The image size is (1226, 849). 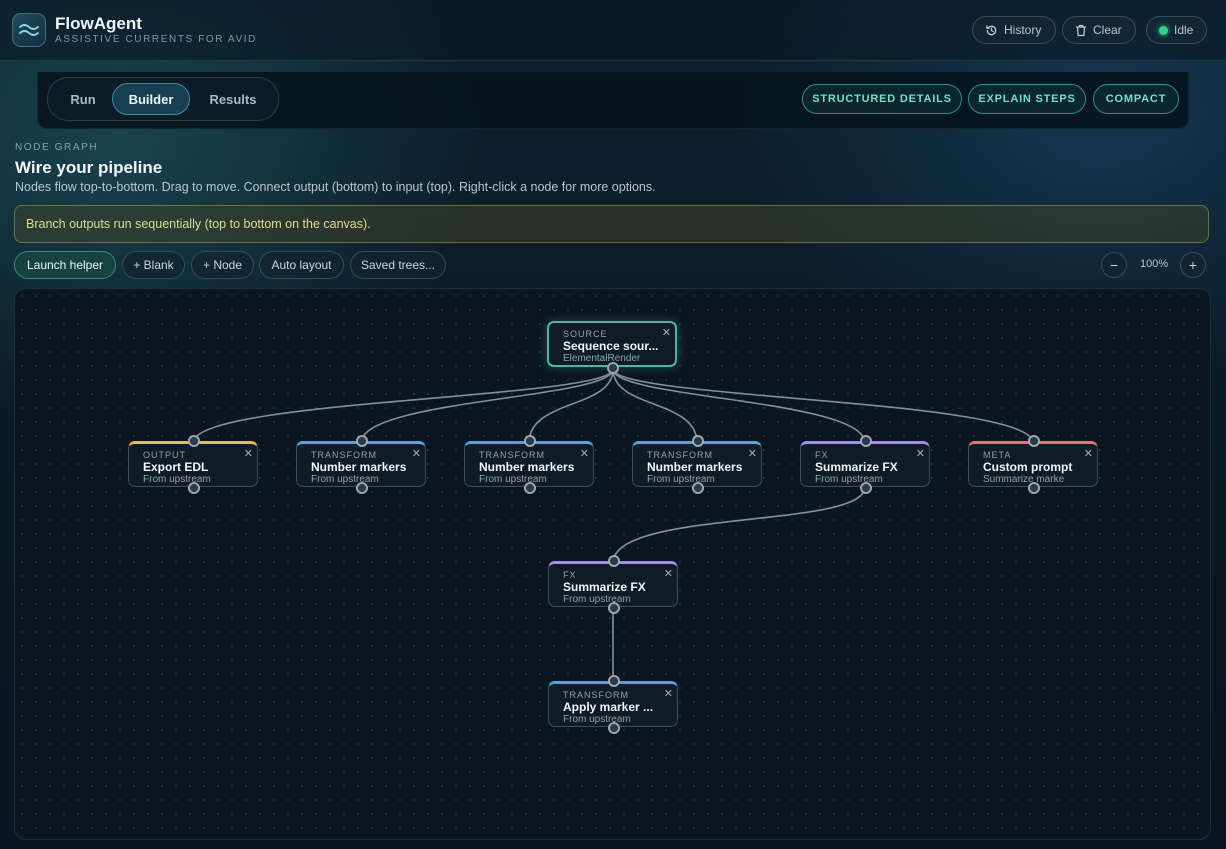 I want to click on section-eyebrow: NODE GRAPH, so click(x=57, y=147).